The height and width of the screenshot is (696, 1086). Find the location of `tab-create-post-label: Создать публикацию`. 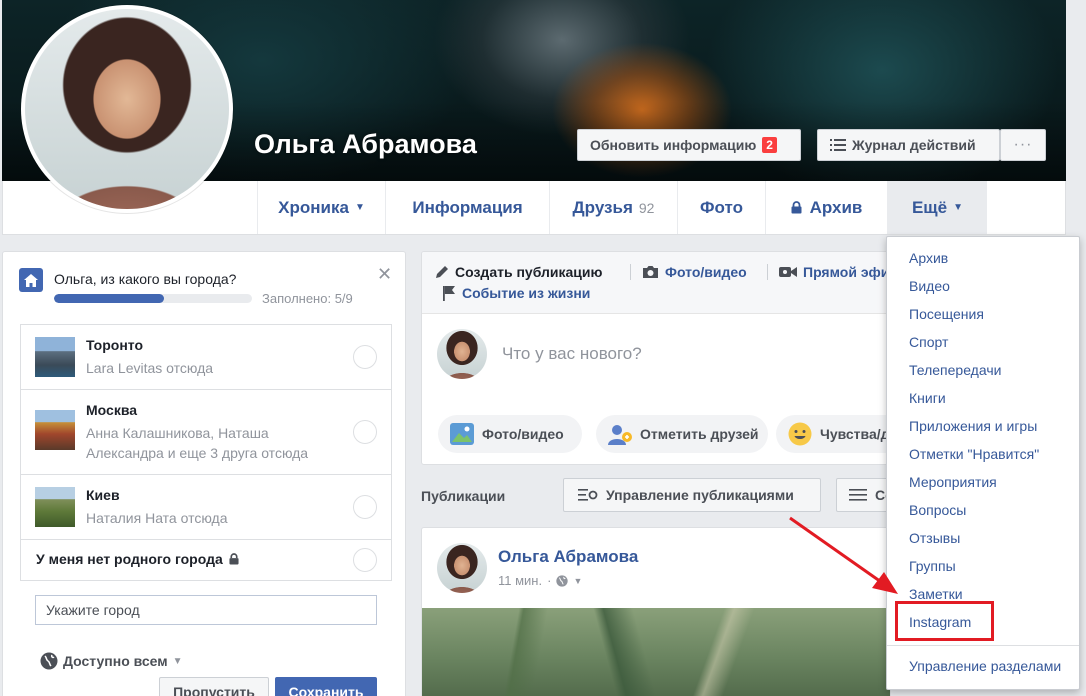

tab-create-post-label: Создать публикацию is located at coordinates (529, 272).